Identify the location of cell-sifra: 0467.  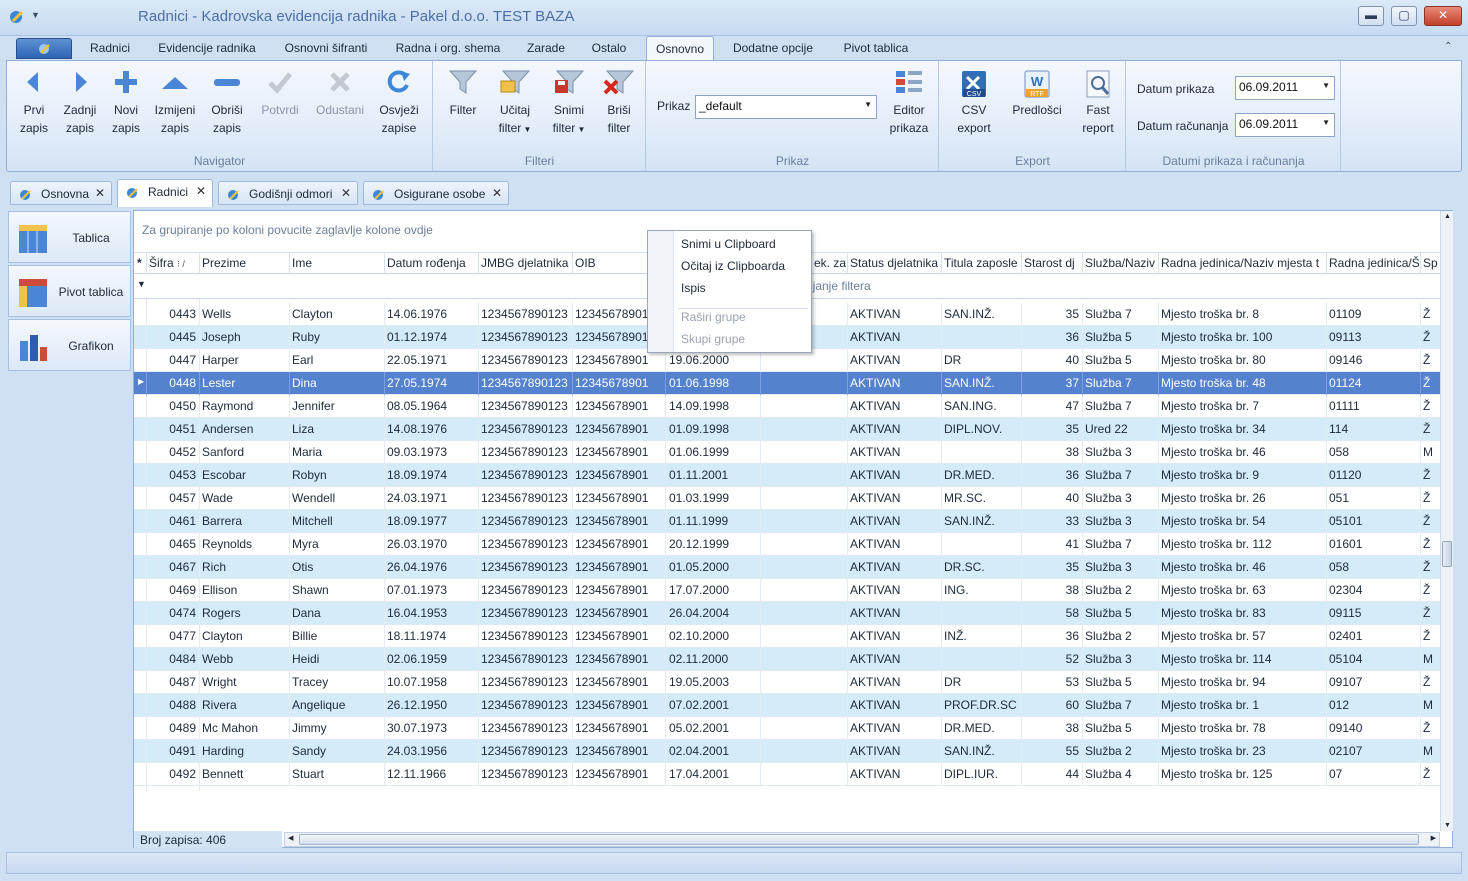
(173, 567).